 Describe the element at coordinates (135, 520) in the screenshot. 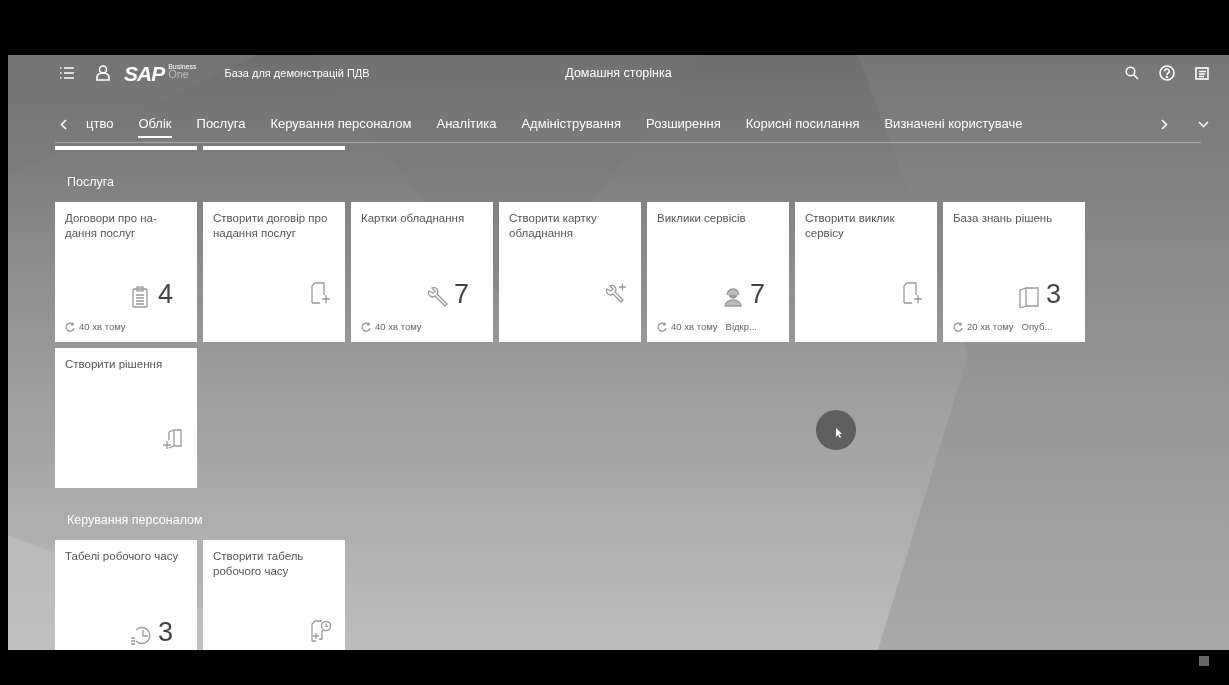

I see `section-title: Керування персоналом` at that location.